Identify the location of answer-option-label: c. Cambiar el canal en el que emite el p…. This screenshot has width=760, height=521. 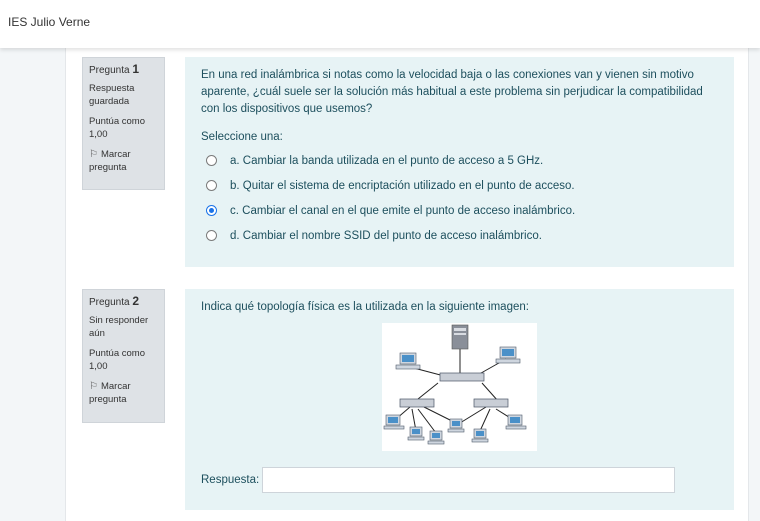
(403, 210).